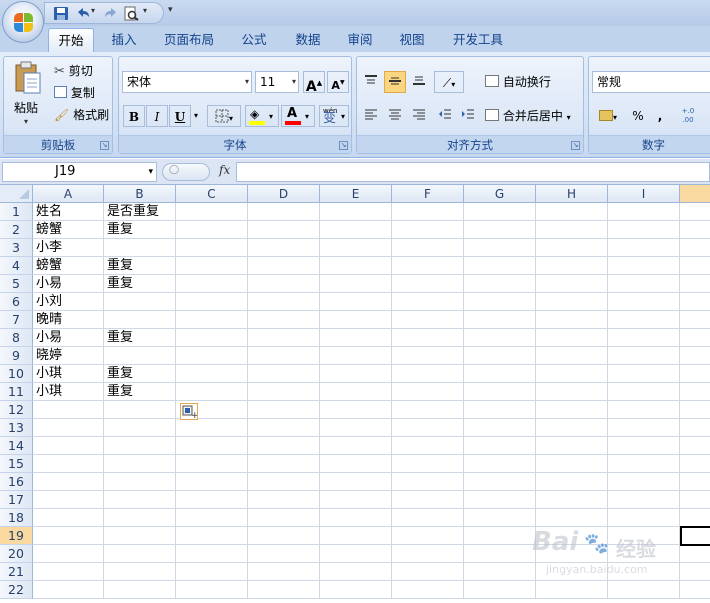 This screenshot has width=710, height=603. I want to click on font-color-button: A ▾, so click(298, 116).